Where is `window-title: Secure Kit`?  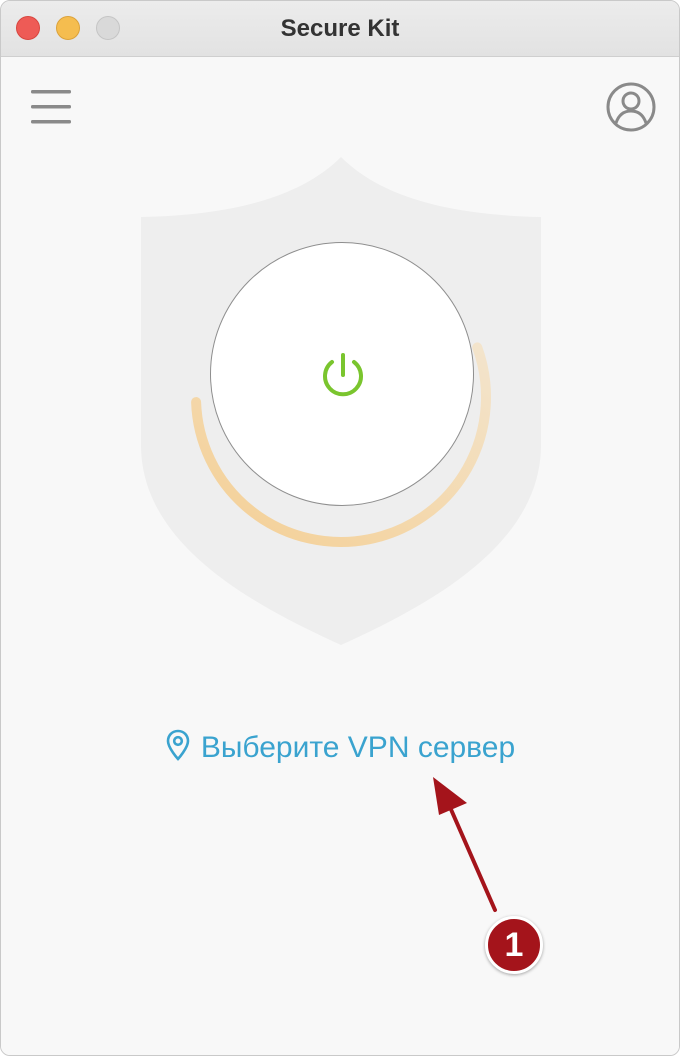
window-title: Secure Kit is located at coordinates (340, 28).